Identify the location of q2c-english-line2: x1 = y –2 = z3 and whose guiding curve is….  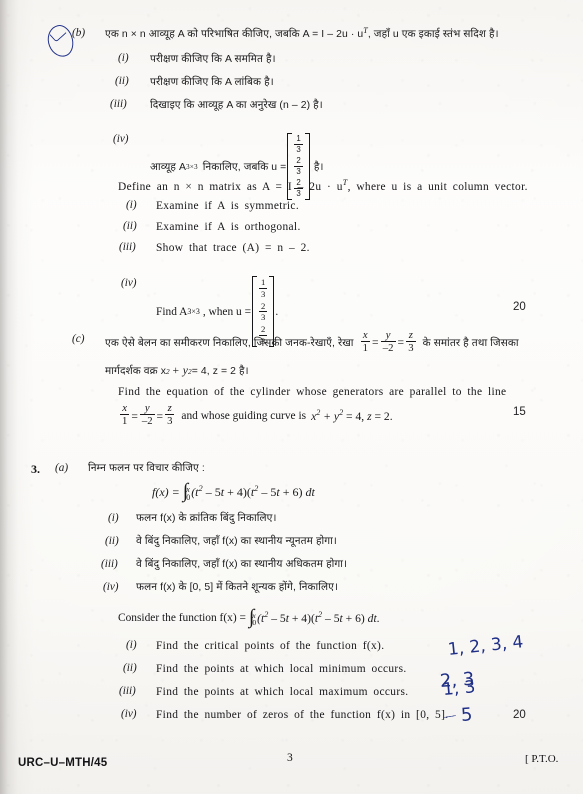
(255, 414).